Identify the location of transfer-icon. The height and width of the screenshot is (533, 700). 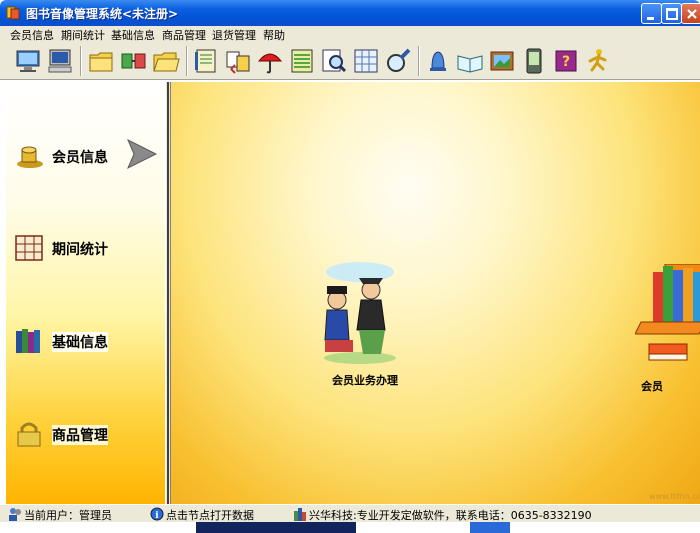
(238, 62).